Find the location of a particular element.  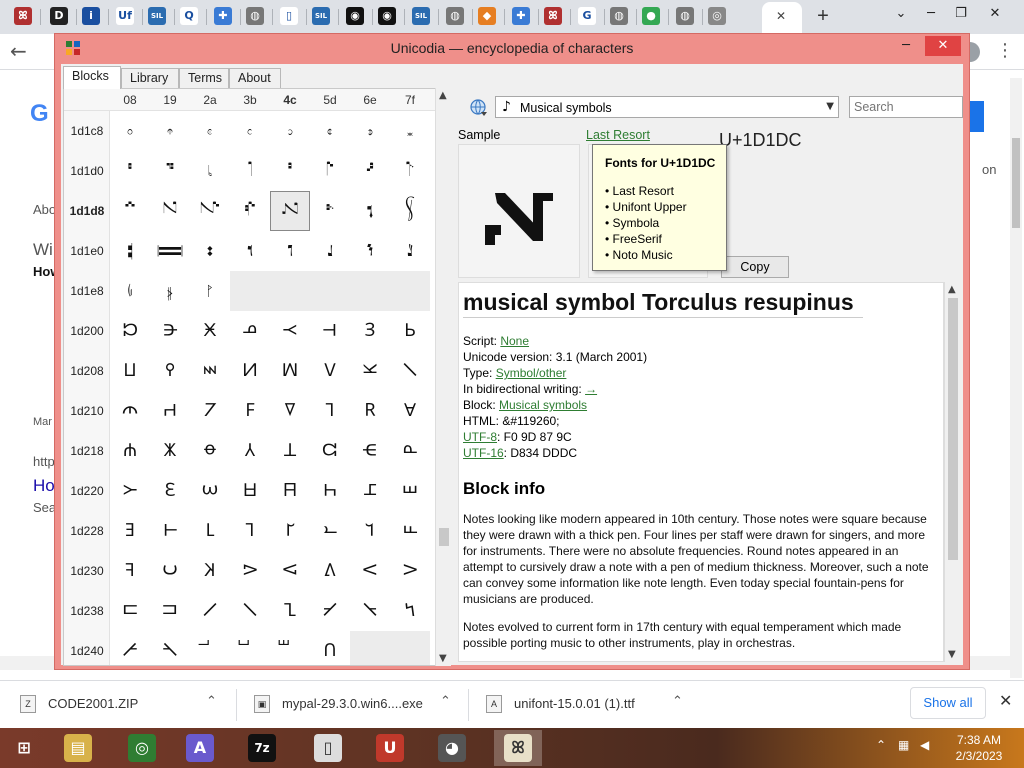

character-cell: 𝈜 is located at coordinates (290, 451).